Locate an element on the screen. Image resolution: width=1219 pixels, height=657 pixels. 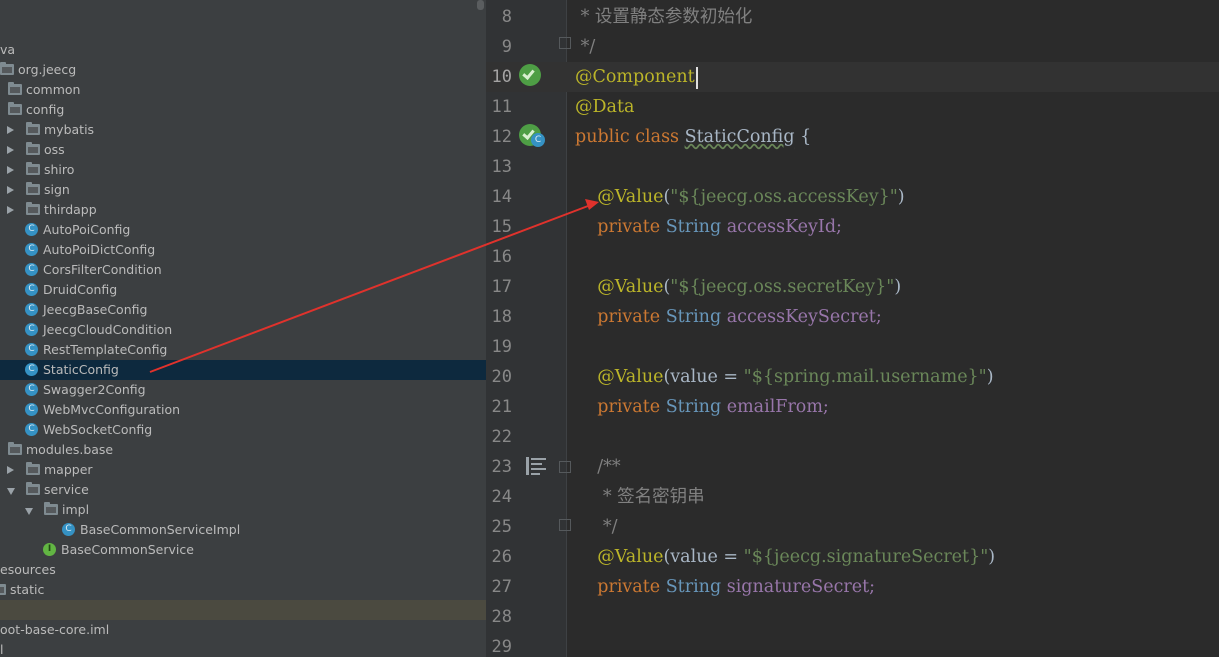
line-number: 15 is located at coordinates (501, 227).